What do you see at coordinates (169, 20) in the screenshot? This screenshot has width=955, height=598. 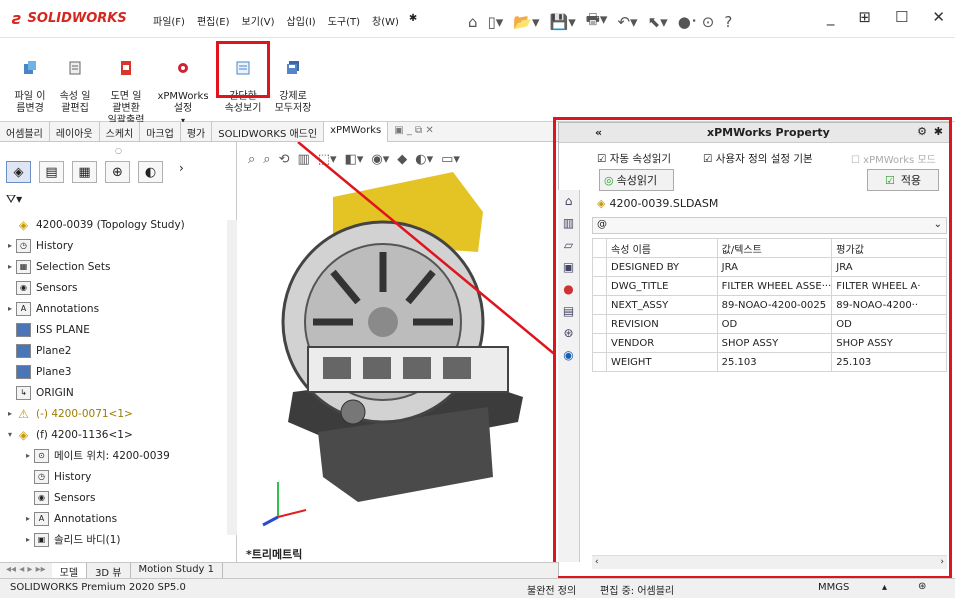 I see `menu-file: 파일(F)` at bounding box center [169, 20].